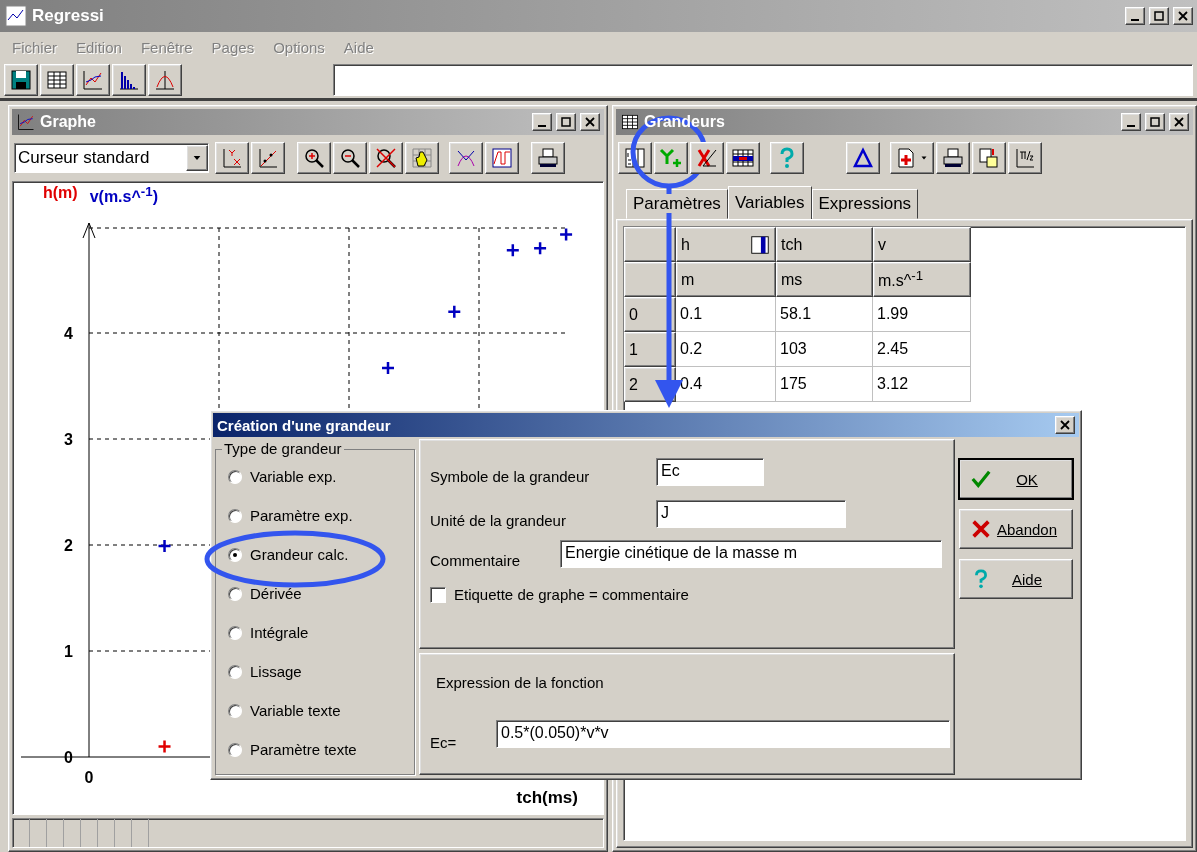 This screenshot has width=1197, height=852. I want to click on radio-option: Variable exp., so click(321, 476).